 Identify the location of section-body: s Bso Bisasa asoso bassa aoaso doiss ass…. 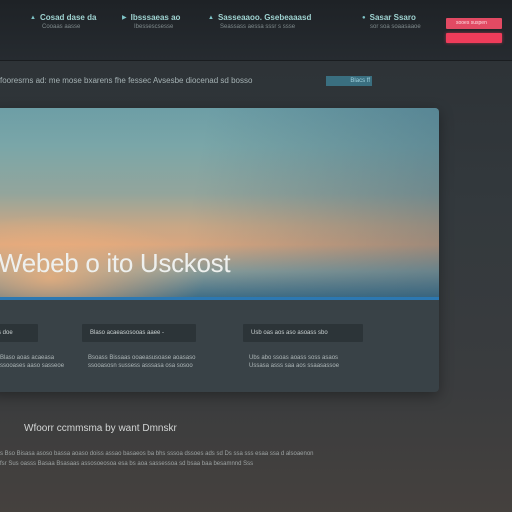
(157, 459).